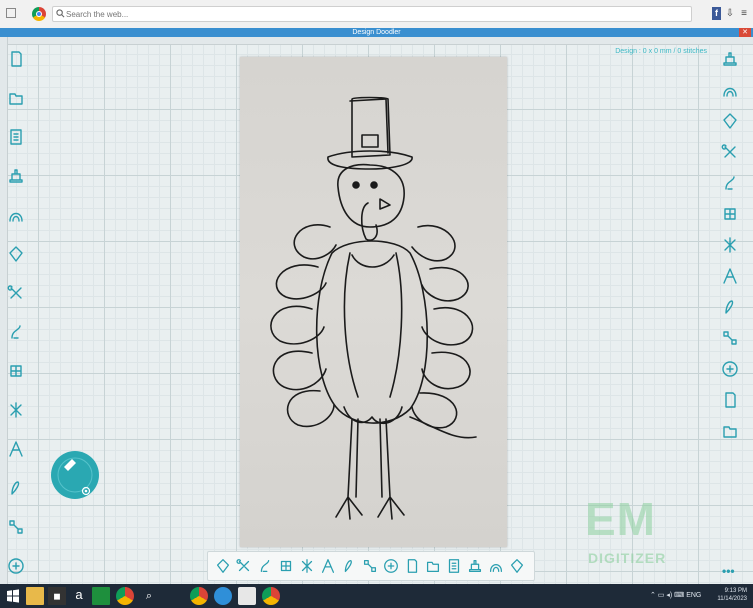 The width and height of the screenshot is (753, 608). What do you see at coordinates (730, 183) in the screenshot?
I see `right-tool-stitch-select` at bounding box center [730, 183].